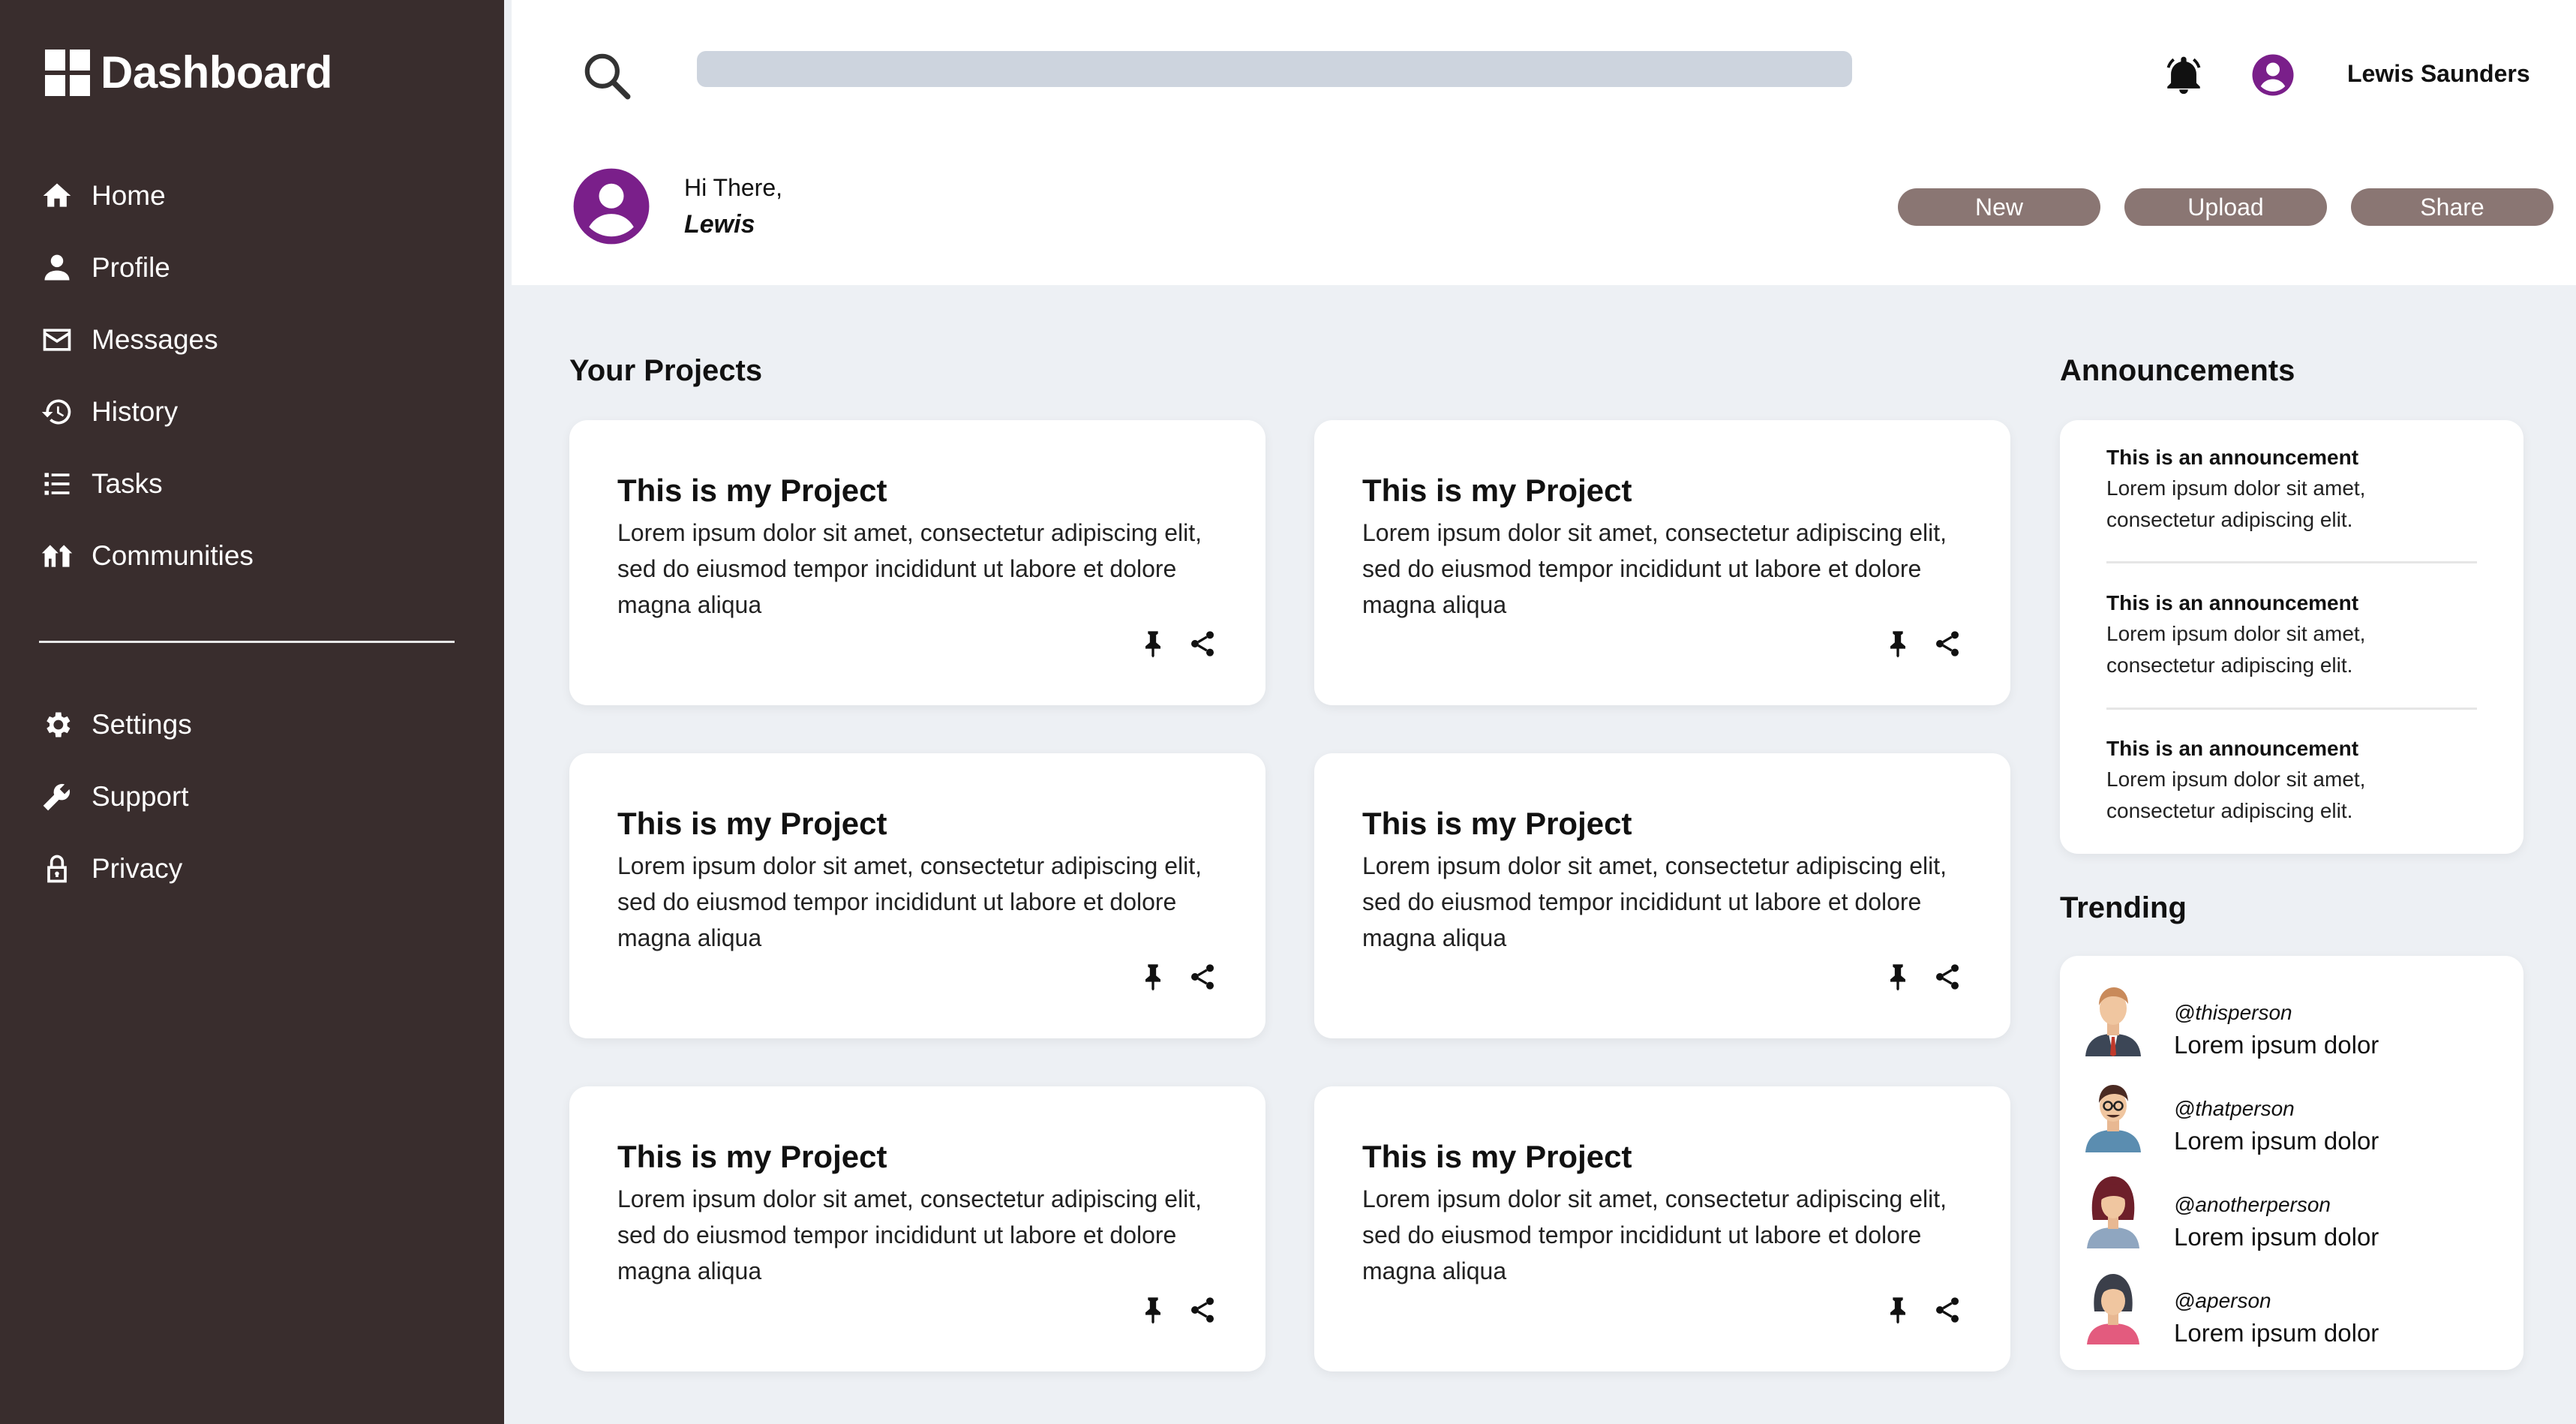  What do you see at coordinates (2438, 74) in the screenshot?
I see `user-name: Lewis Saunders` at bounding box center [2438, 74].